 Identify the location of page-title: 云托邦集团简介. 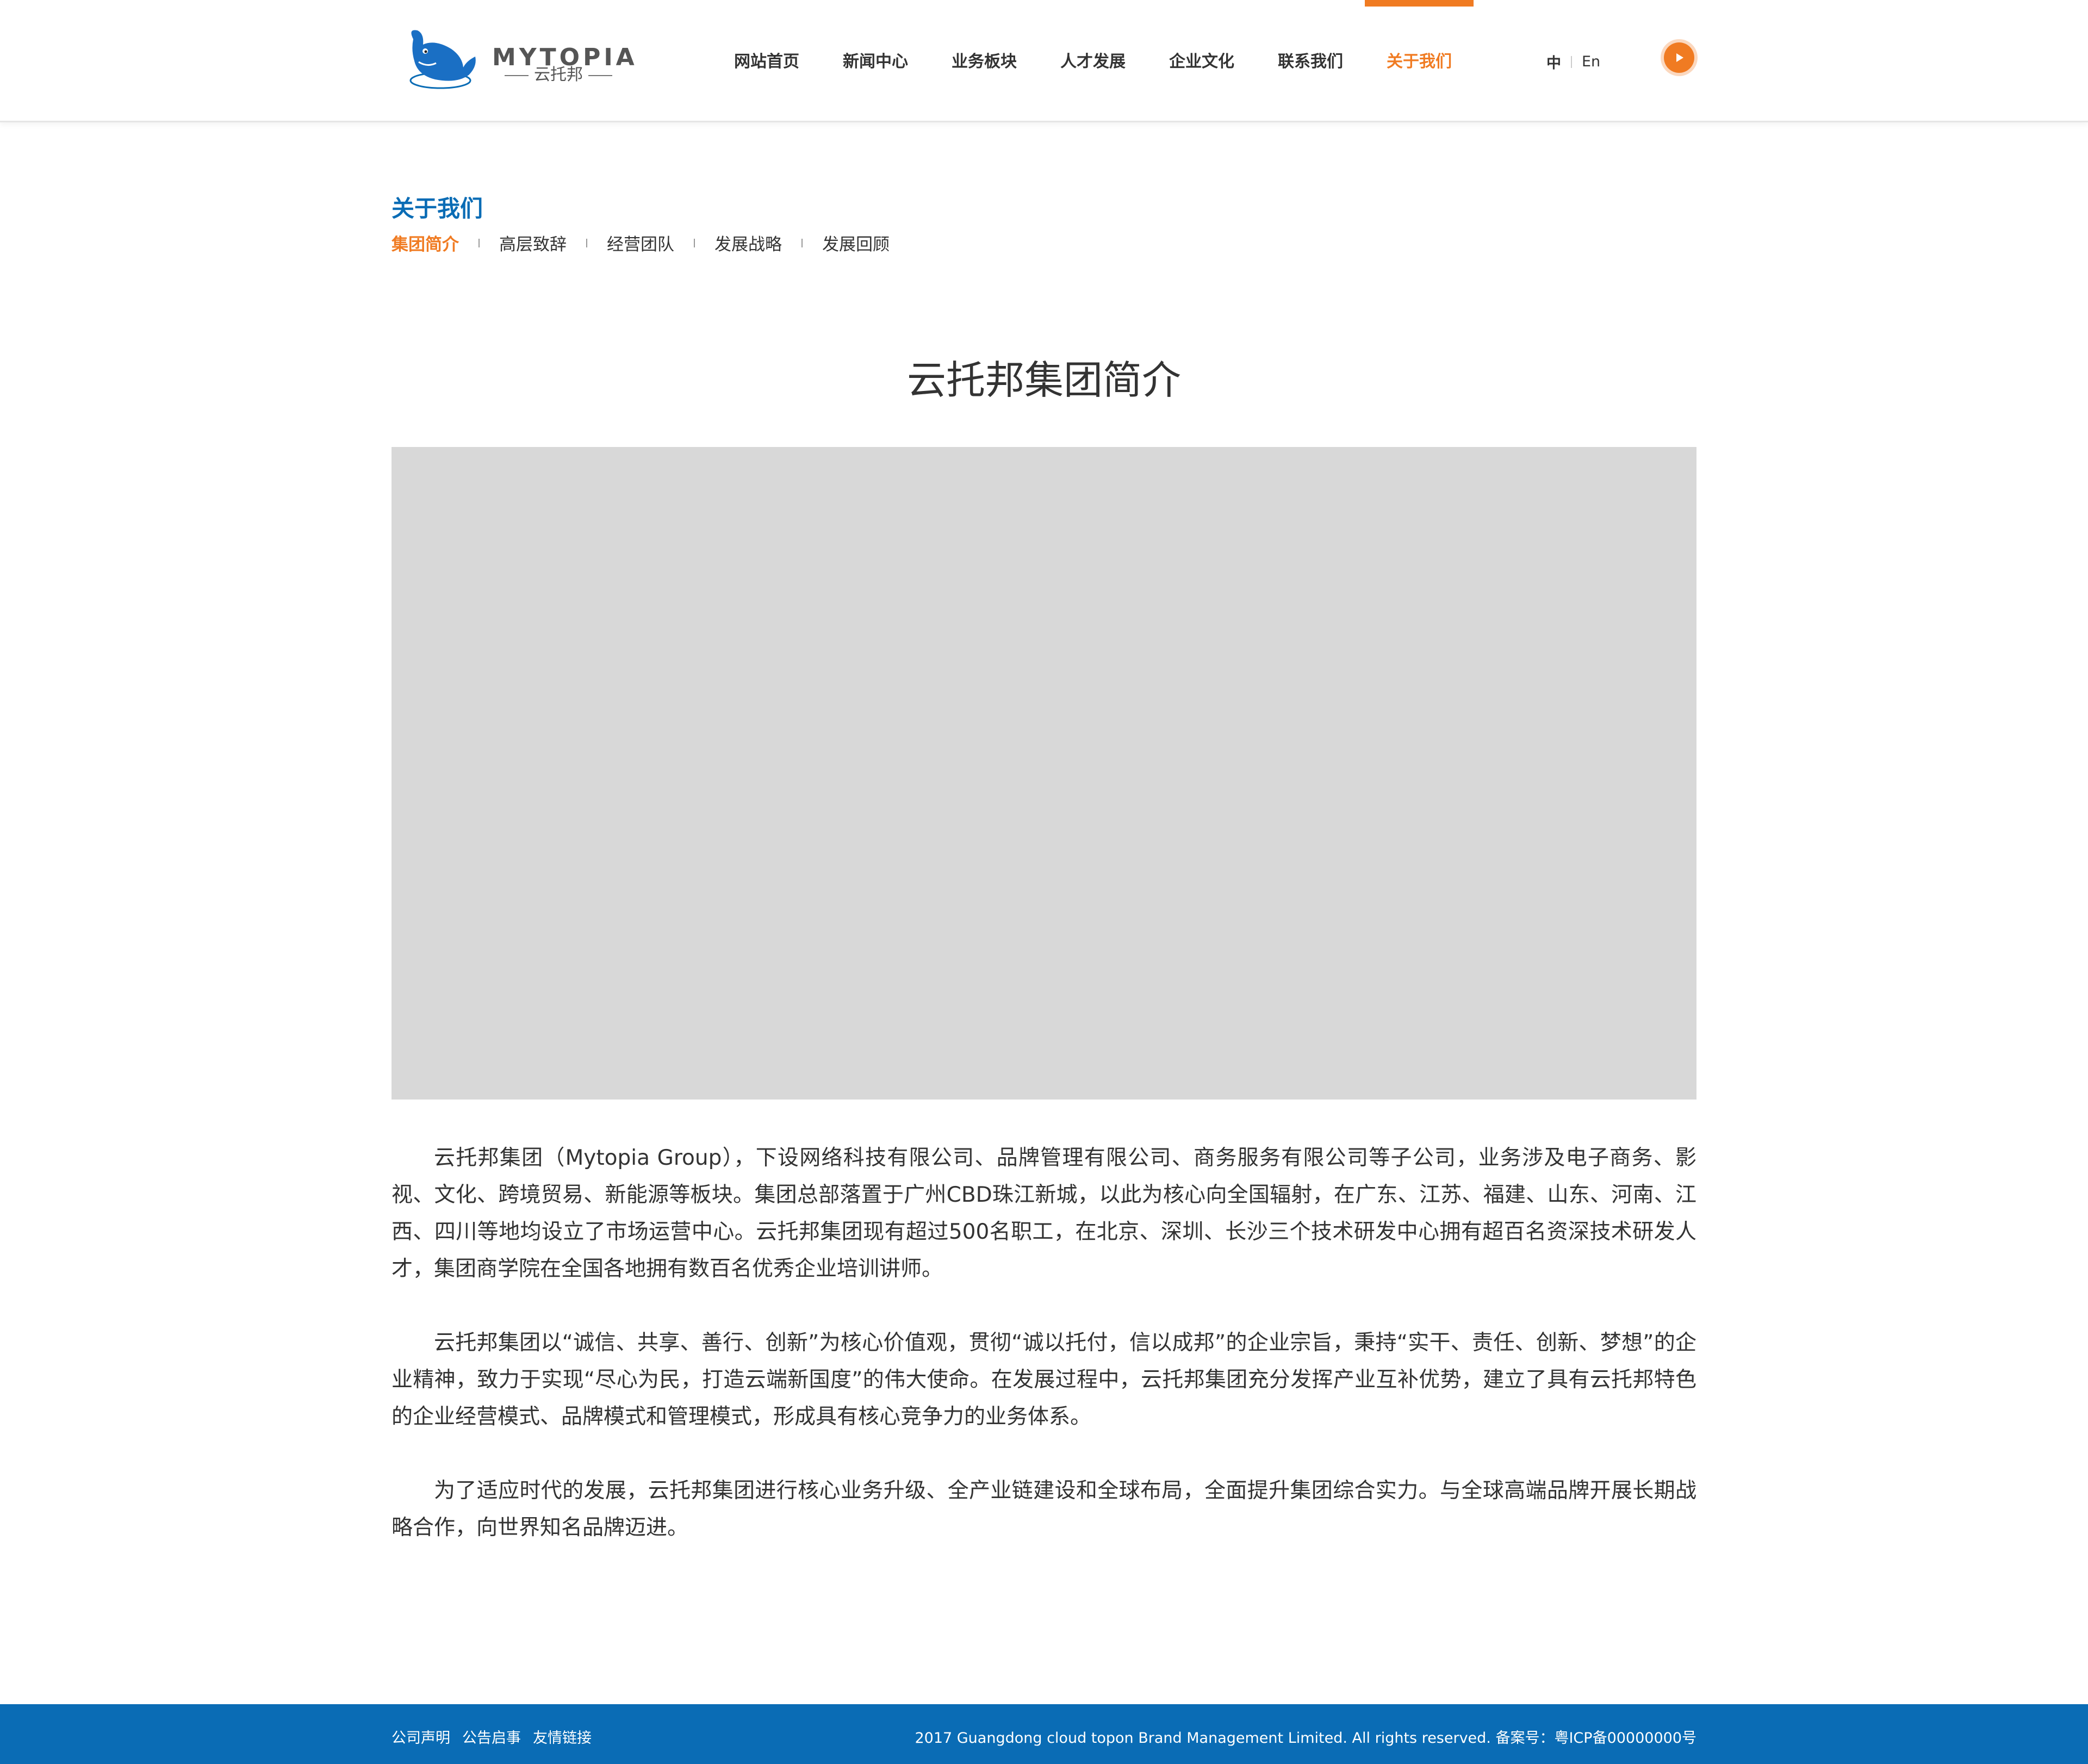
(1043, 380).